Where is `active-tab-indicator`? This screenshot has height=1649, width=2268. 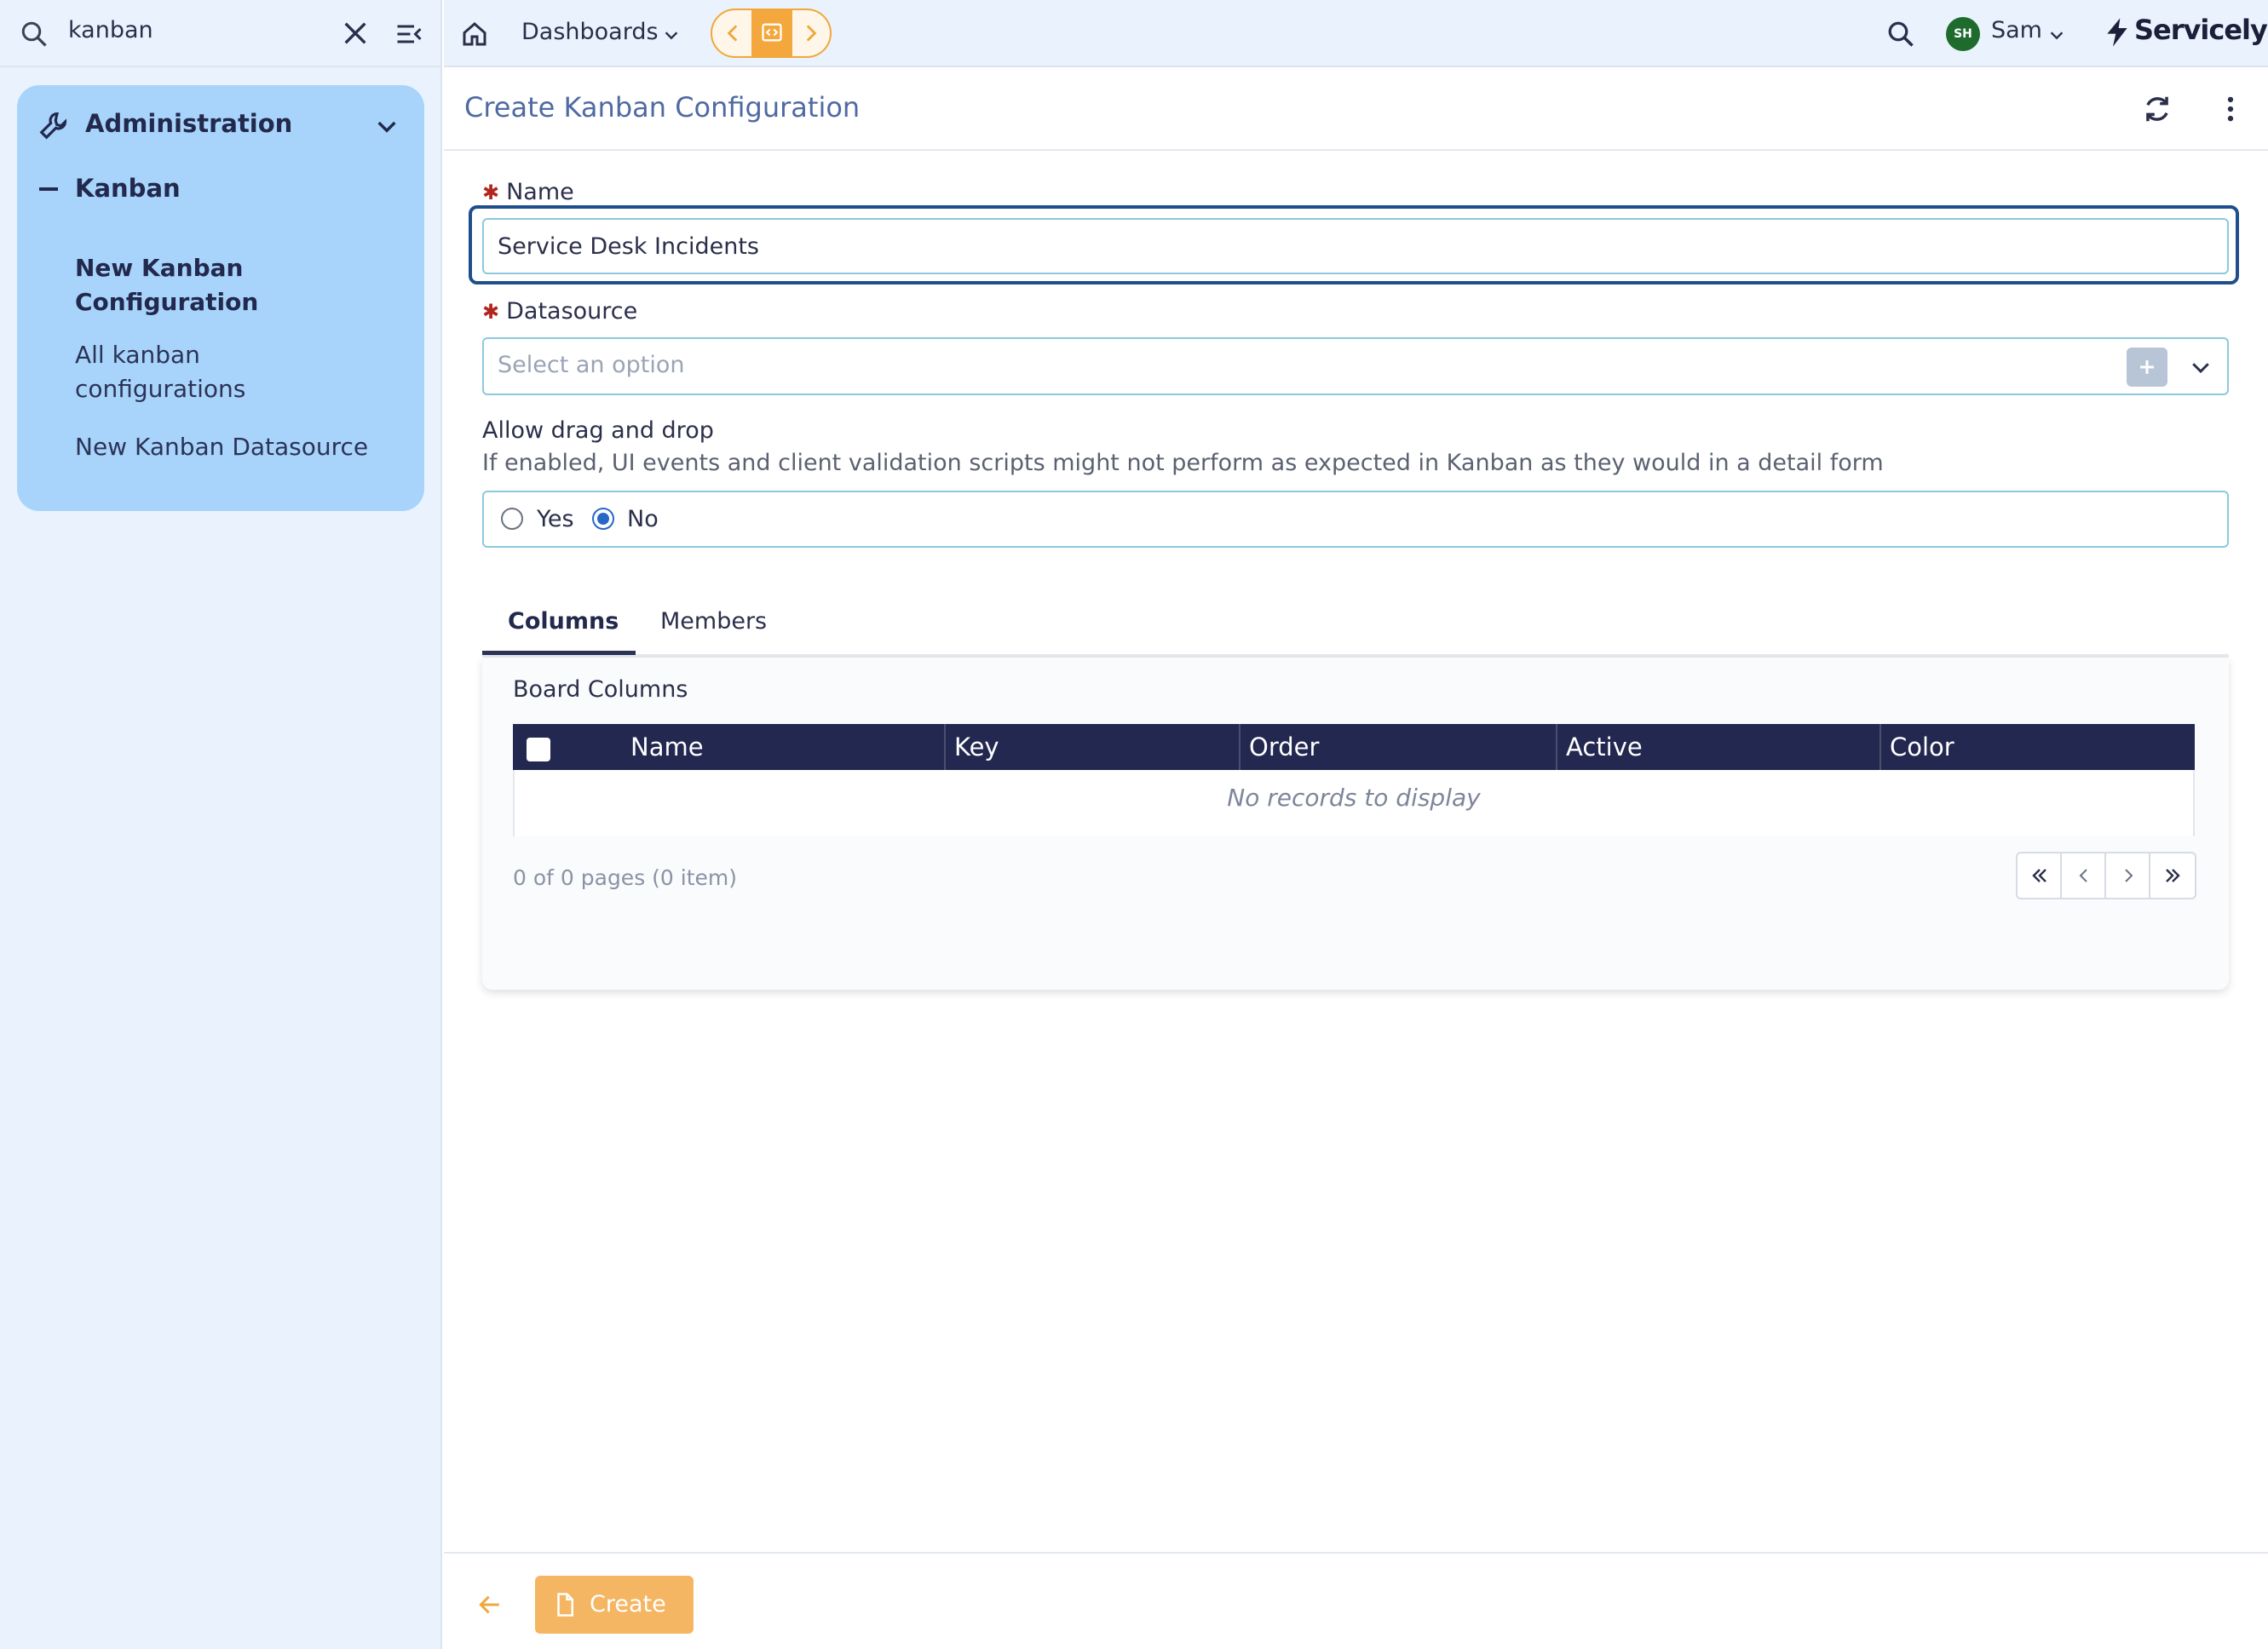 active-tab-indicator is located at coordinates (559, 653).